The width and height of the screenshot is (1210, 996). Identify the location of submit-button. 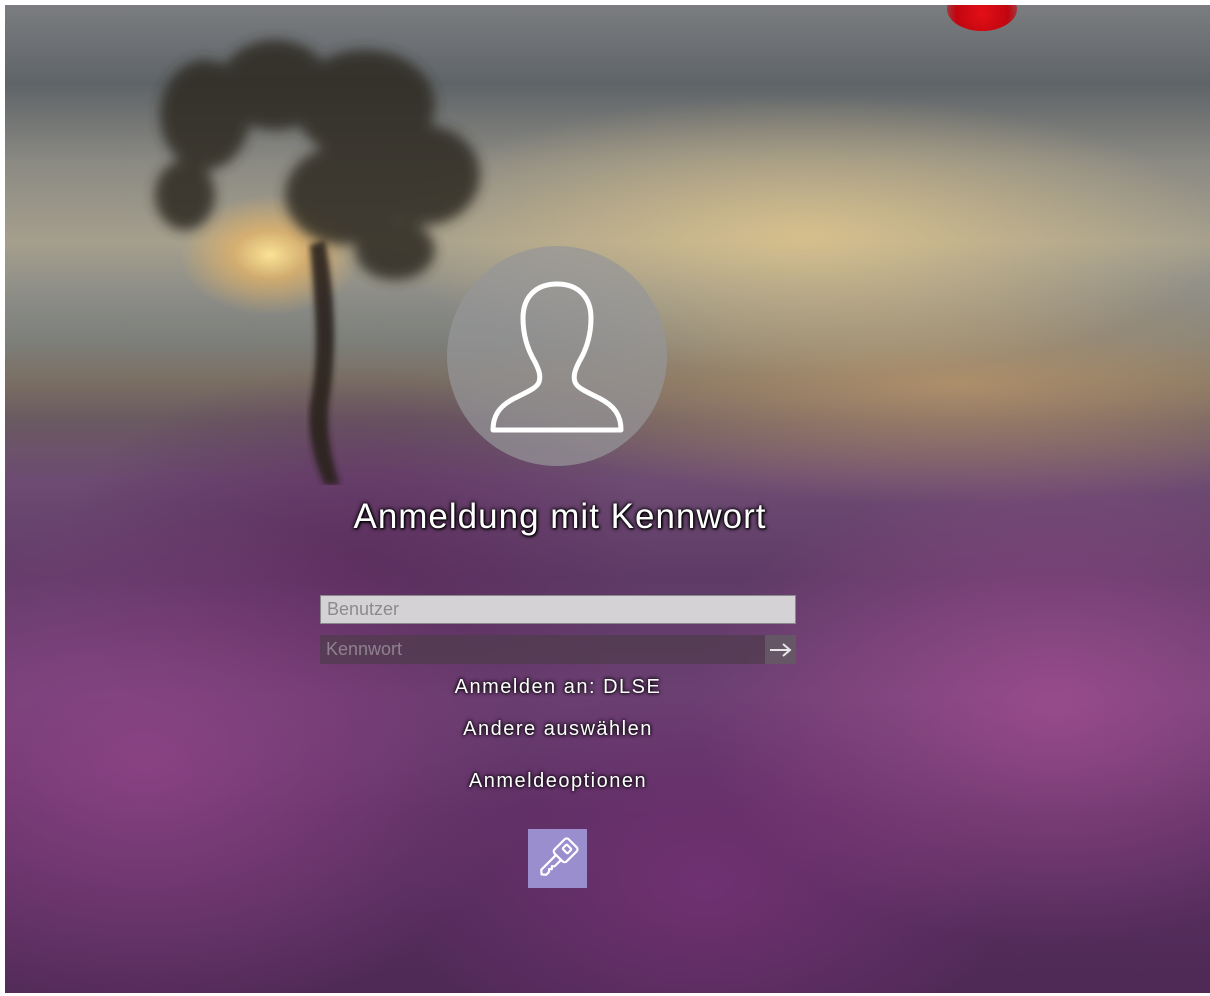
(780, 649).